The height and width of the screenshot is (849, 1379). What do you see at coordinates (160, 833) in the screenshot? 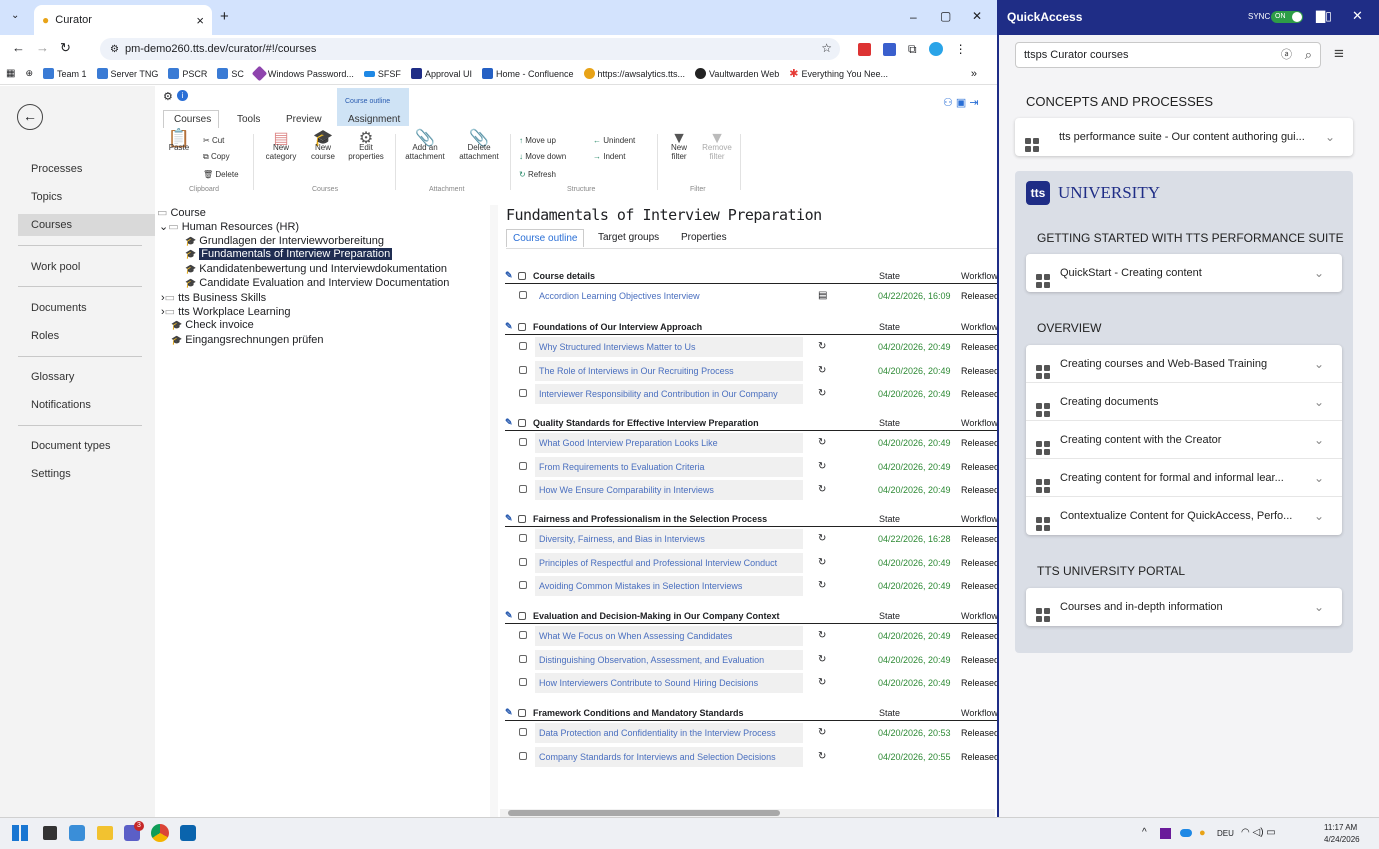
I see `chrome-icon` at bounding box center [160, 833].